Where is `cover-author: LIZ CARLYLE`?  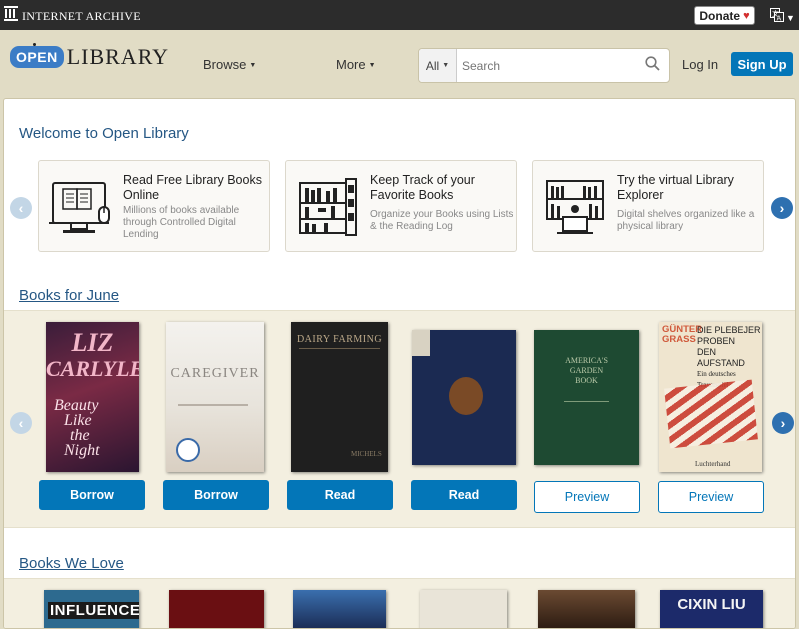 cover-author: LIZ CARLYLE is located at coordinates (92, 356).